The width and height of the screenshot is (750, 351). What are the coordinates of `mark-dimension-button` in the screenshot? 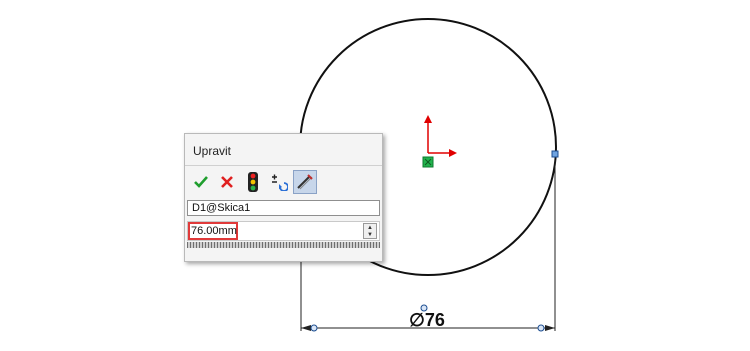 It's located at (305, 182).